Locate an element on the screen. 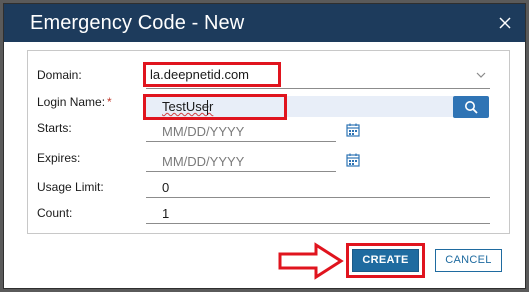 The width and height of the screenshot is (529, 292). search-button is located at coordinates (471, 107).